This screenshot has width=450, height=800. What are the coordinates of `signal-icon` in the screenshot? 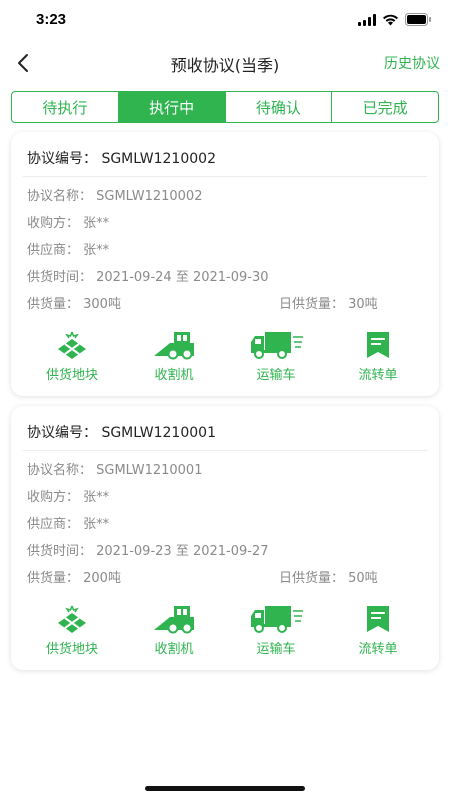 It's located at (367, 19).